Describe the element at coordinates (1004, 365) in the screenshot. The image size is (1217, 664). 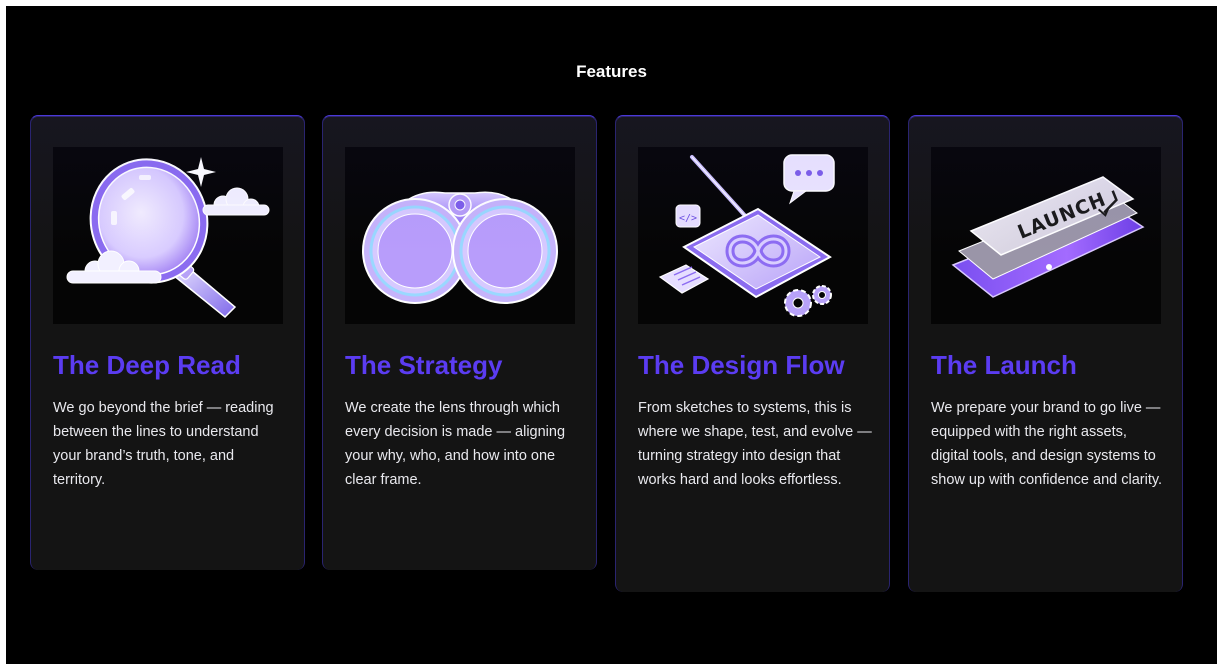
I see `card-title: The Launch` at that location.